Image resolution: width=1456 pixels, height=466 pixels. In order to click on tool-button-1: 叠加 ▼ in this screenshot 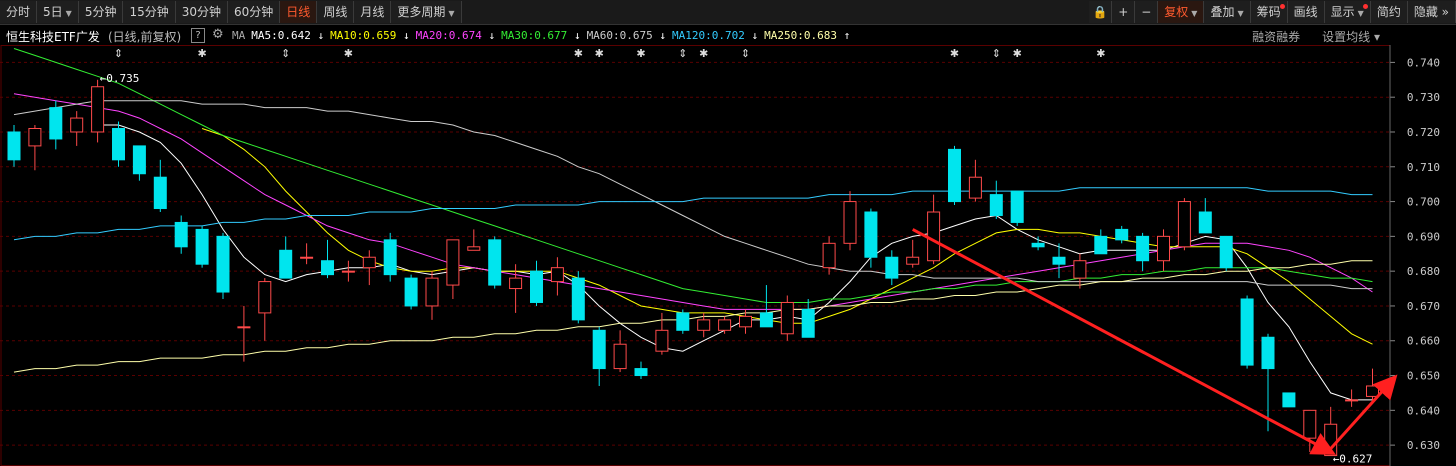, I will do `click(1227, 12)`.